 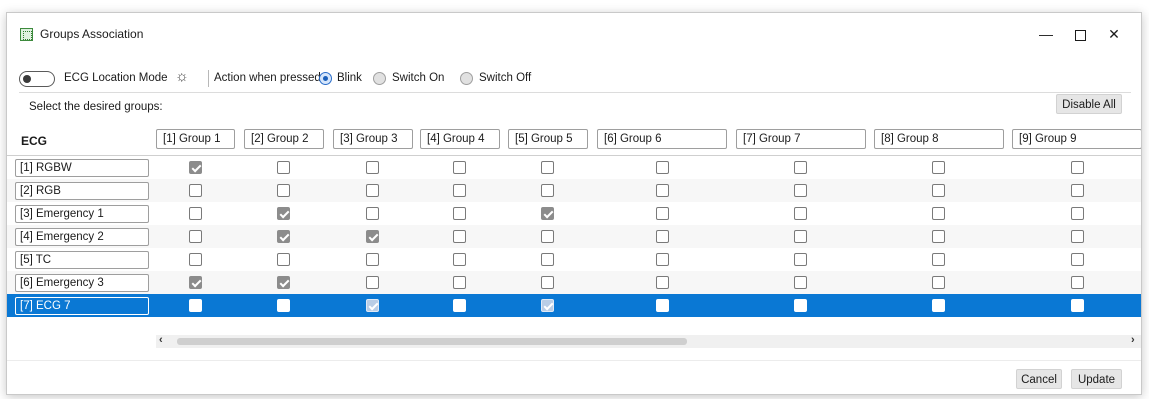 What do you see at coordinates (1096, 379) in the screenshot?
I see `update-button: Update` at bounding box center [1096, 379].